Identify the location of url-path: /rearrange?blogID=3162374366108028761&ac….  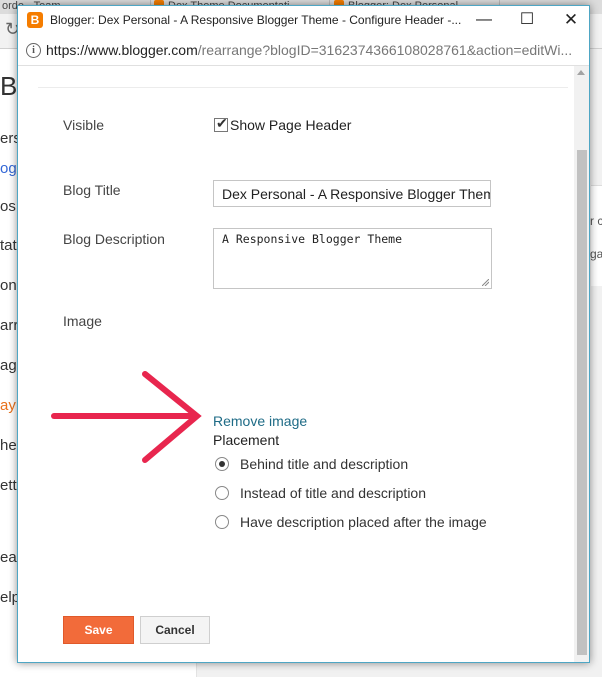
(385, 50).